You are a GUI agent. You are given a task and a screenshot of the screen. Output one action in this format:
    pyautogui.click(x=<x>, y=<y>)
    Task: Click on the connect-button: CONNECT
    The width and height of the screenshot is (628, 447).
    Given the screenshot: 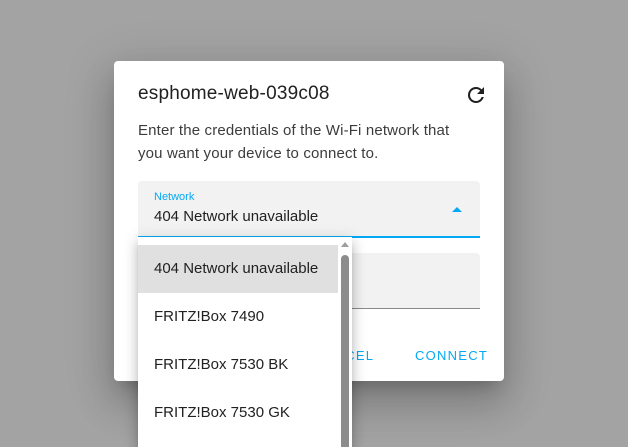 What is the action you would take?
    pyautogui.click(x=451, y=355)
    